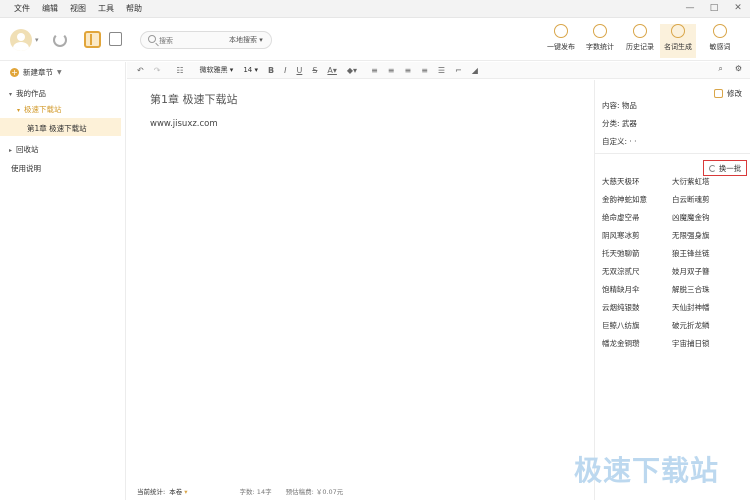 Image resolution: width=750 pixels, height=500 pixels. Describe the element at coordinates (720, 69) in the screenshot. I see `search-icon: ⌕` at that location.